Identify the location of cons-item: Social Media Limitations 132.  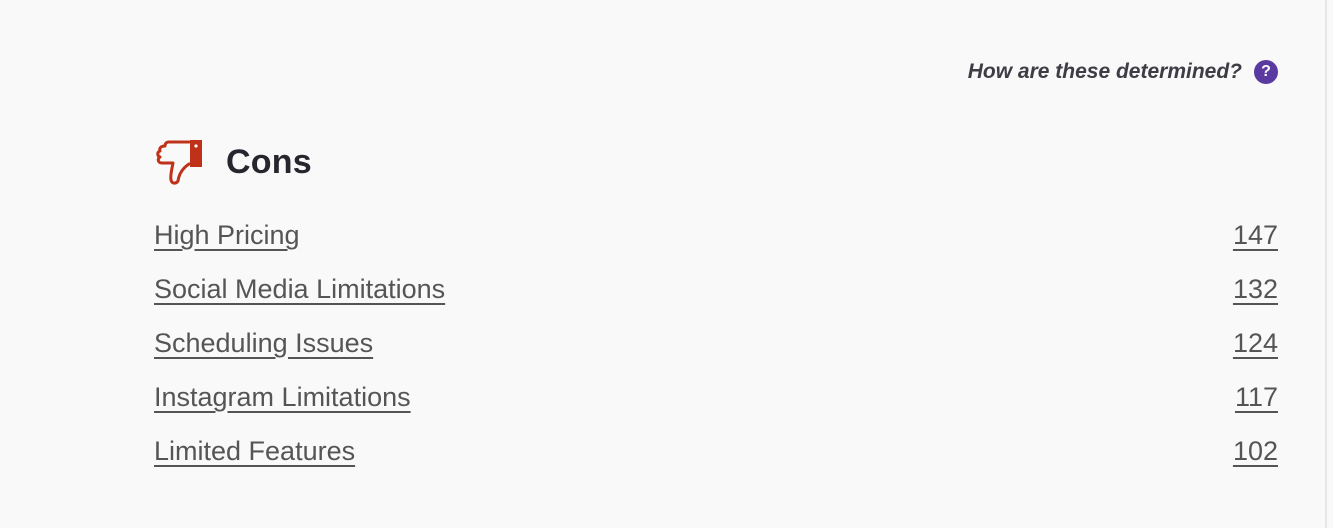
(716, 301).